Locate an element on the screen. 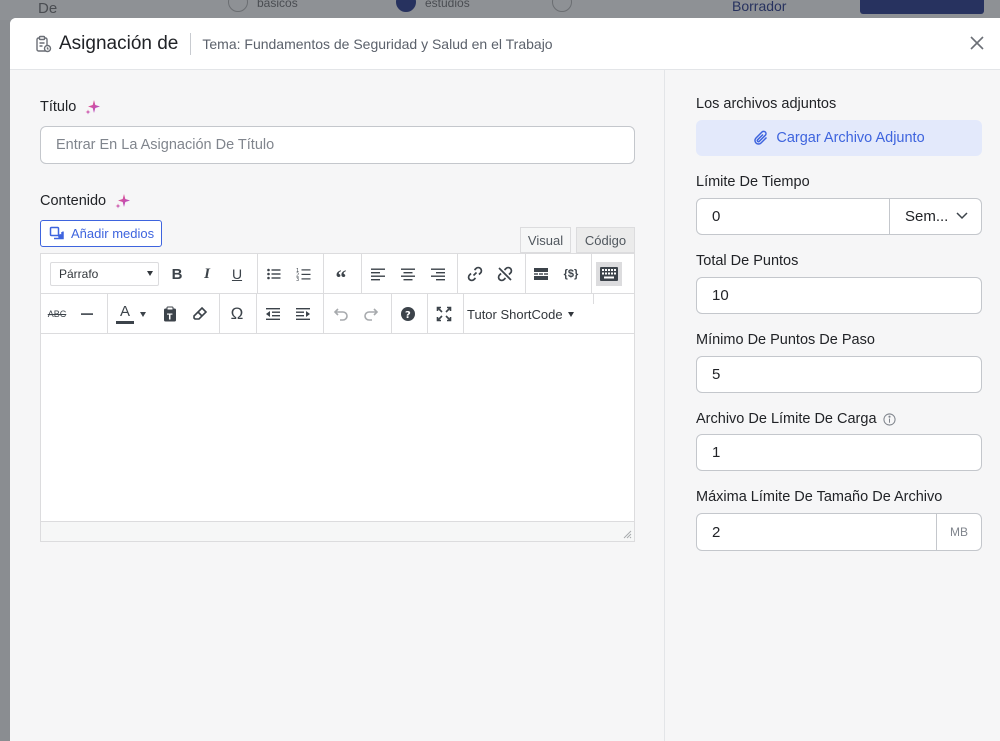 The width and height of the screenshot is (1000, 741). strikethrough-icon: ABC is located at coordinates (57, 314).